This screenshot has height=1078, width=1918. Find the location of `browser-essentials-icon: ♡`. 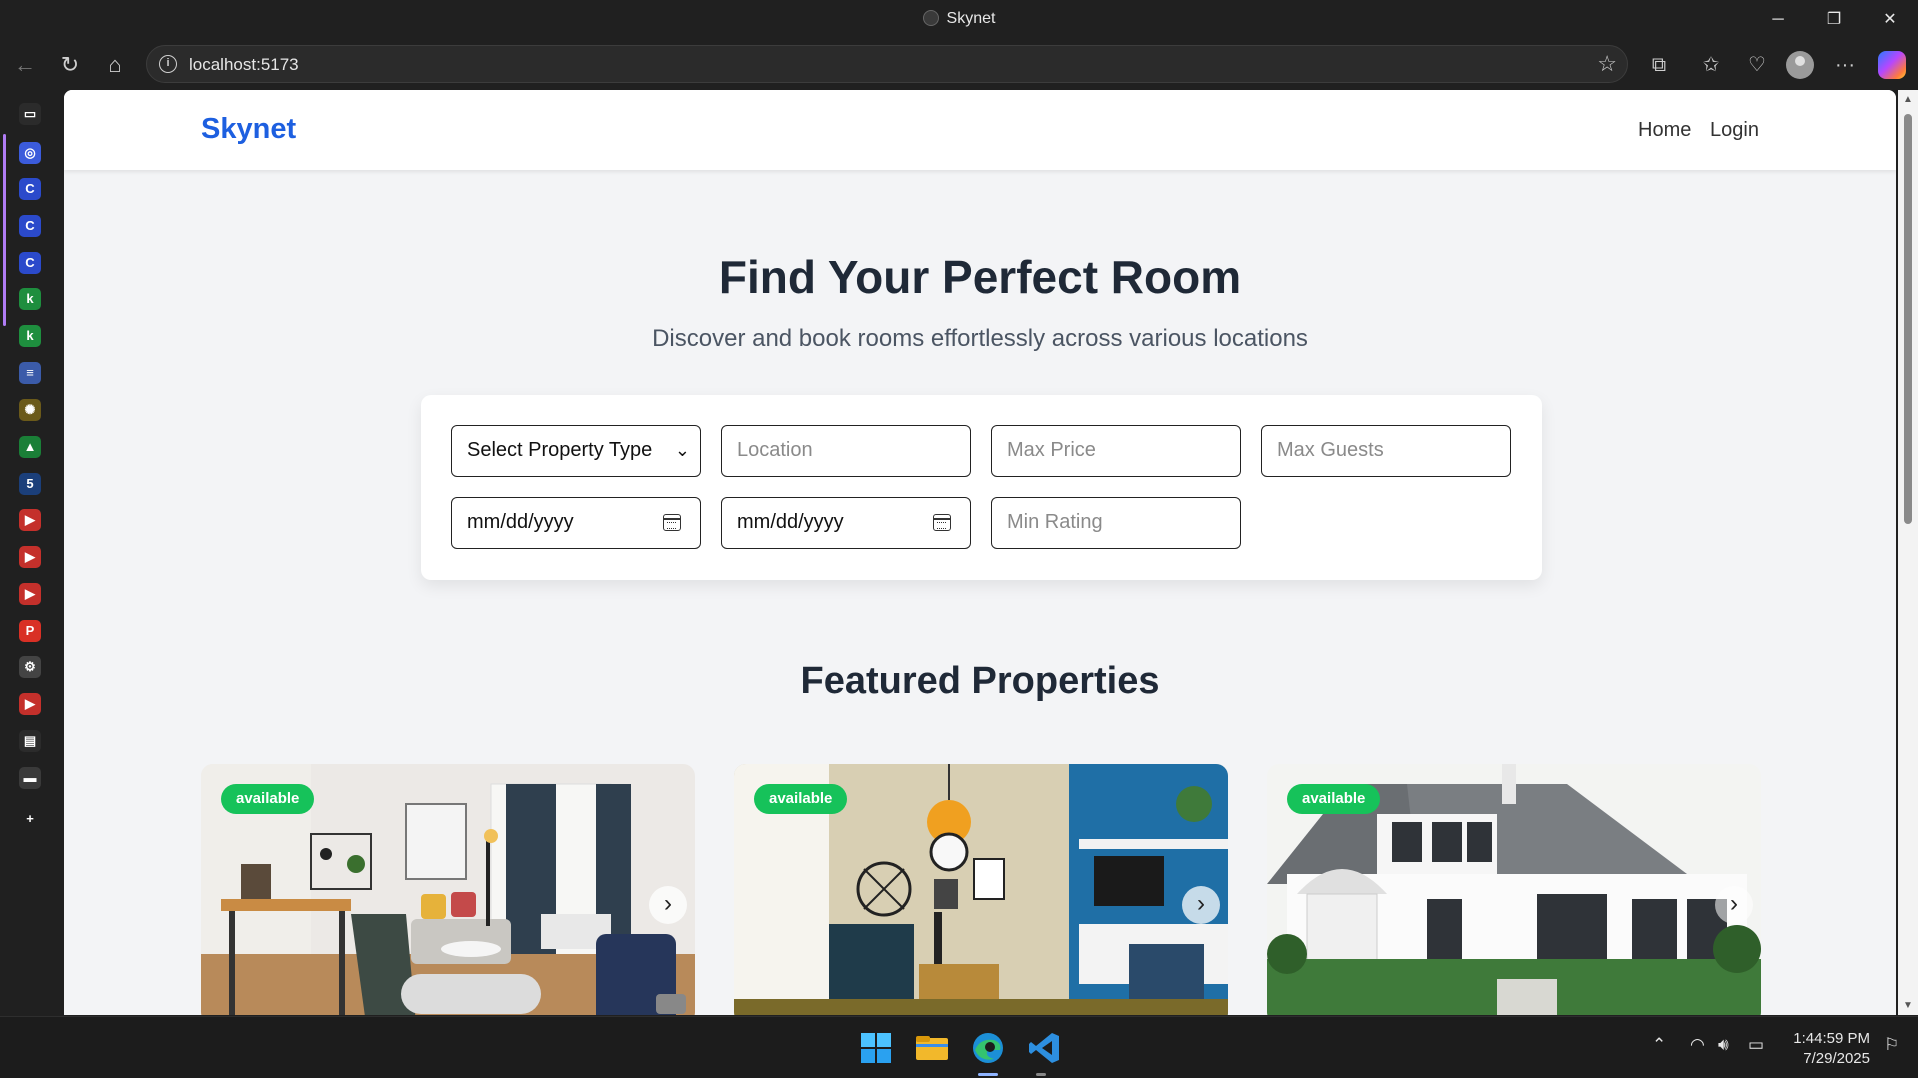

browser-essentials-icon: ♡ is located at coordinates (1757, 65).